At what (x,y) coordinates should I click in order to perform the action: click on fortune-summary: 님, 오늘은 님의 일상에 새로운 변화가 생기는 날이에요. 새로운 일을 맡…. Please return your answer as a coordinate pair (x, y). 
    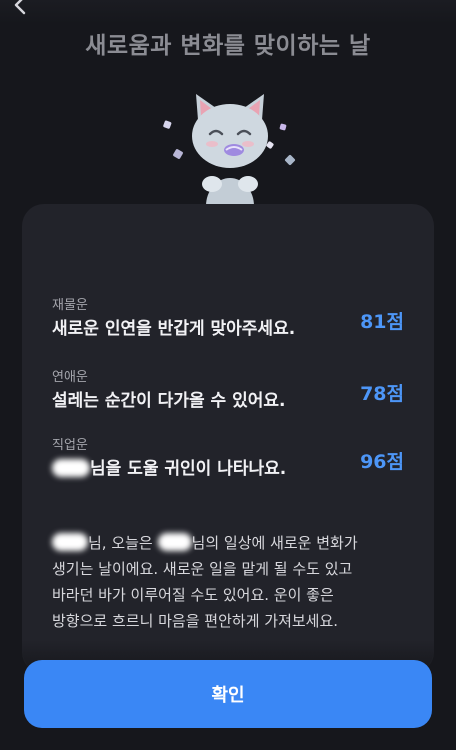
    Looking at the image, I should click on (237, 582).